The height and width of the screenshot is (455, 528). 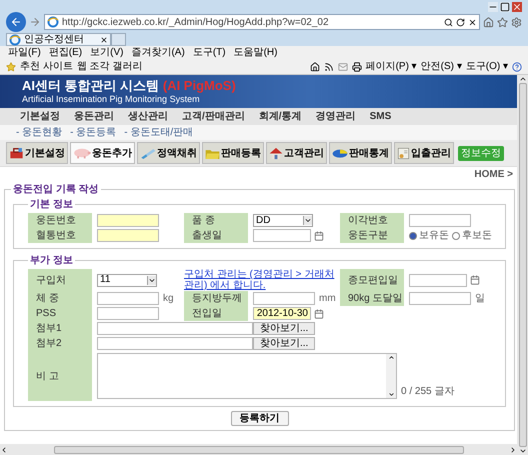 What do you see at coordinates (196, 23) in the screenshot?
I see `url-text: http://gckc.iezweb.co.kr/_Admin/Hog/HogAdd.php?w=02_02` at bounding box center [196, 23].